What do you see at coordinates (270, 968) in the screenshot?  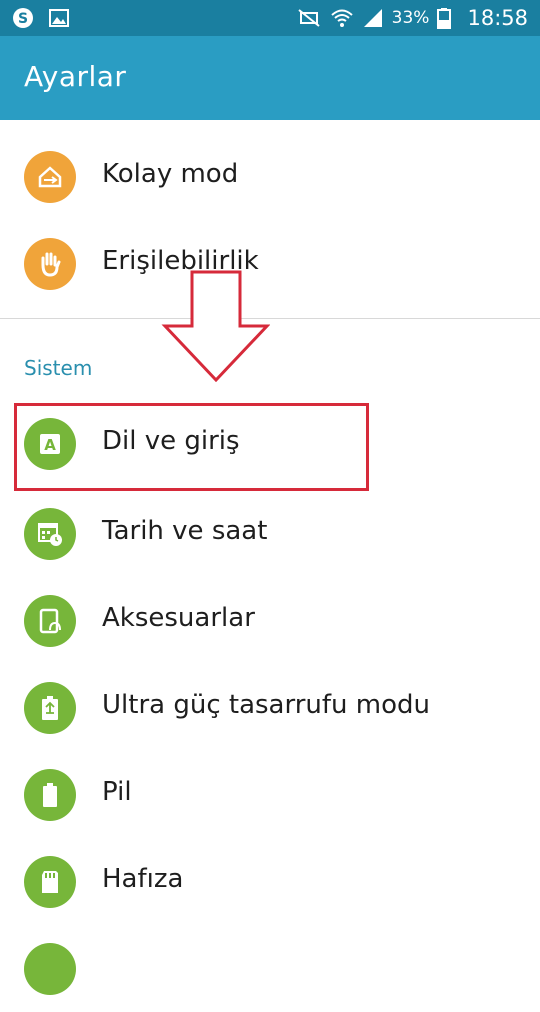 I see `settings-item-partial` at bounding box center [270, 968].